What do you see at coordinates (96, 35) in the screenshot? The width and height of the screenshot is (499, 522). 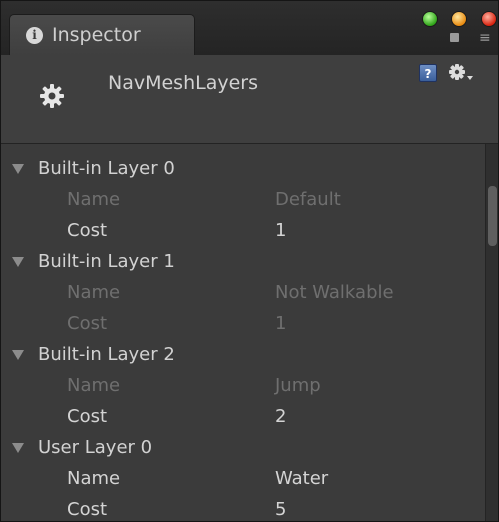 I see `tab-label: Inspector` at bounding box center [96, 35].